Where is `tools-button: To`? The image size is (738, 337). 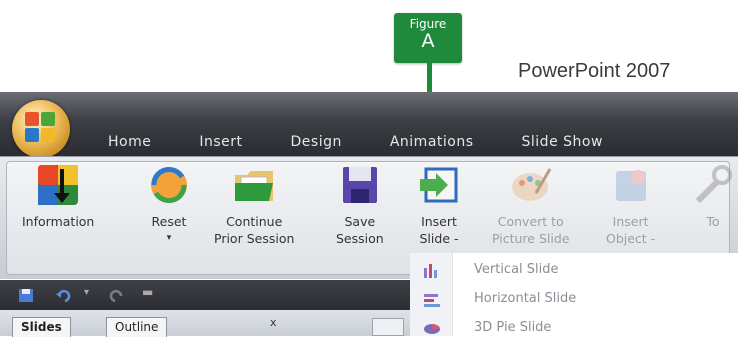 tools-button: To is located at coordinates (713, 196).